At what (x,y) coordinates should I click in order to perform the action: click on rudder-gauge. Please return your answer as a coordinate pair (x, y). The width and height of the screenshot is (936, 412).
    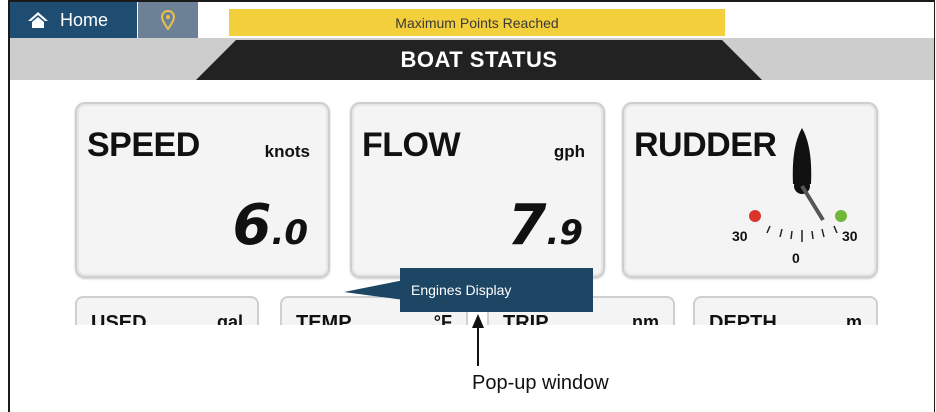
    Looking at the image, I should click on (798, 185).